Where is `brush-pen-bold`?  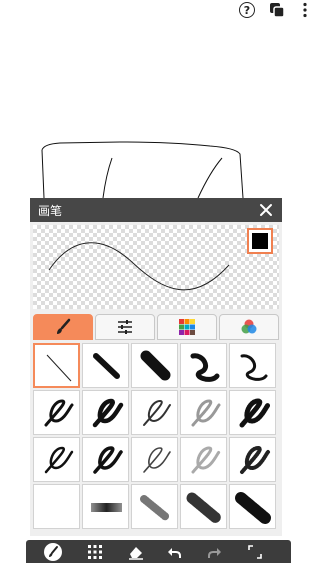 brush-pen-bold is located at coordinates (105, 412).